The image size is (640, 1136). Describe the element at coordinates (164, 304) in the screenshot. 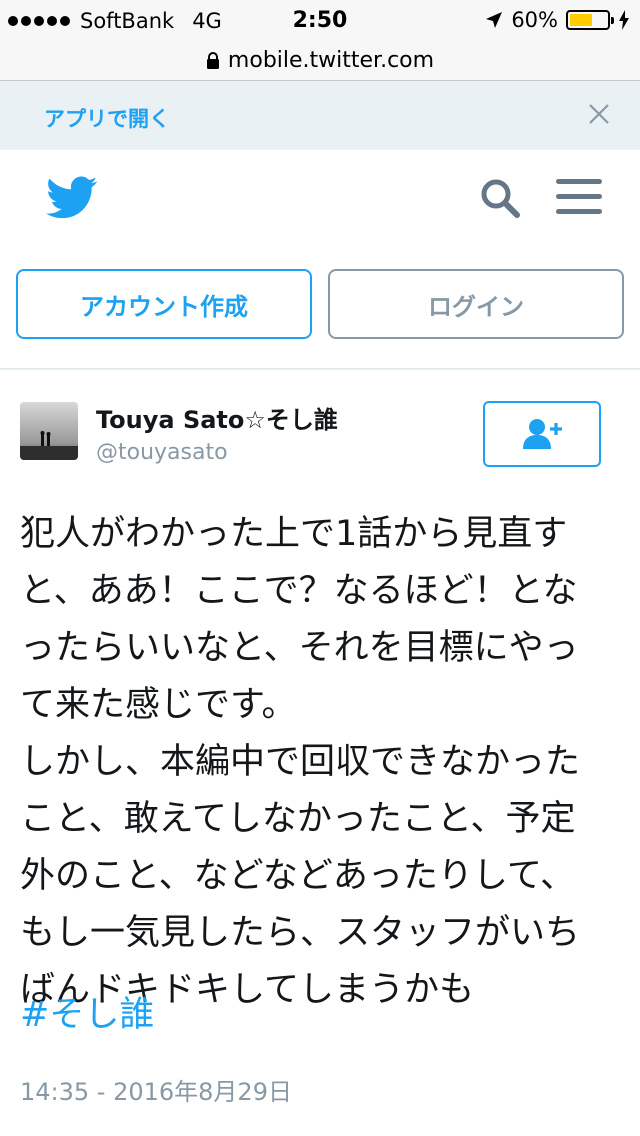

I see `signup-button: アカウント作成` at that location.